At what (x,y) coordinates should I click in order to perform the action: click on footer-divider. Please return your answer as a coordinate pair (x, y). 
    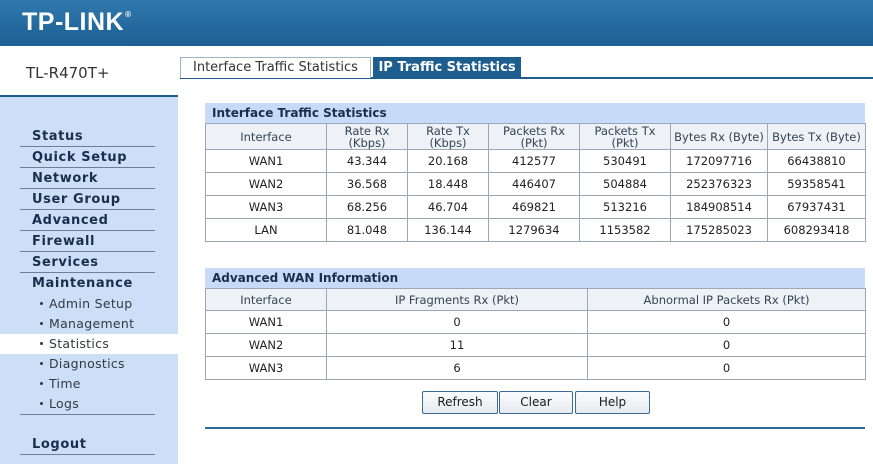
    Looking at the image, I should click on (535, 428).